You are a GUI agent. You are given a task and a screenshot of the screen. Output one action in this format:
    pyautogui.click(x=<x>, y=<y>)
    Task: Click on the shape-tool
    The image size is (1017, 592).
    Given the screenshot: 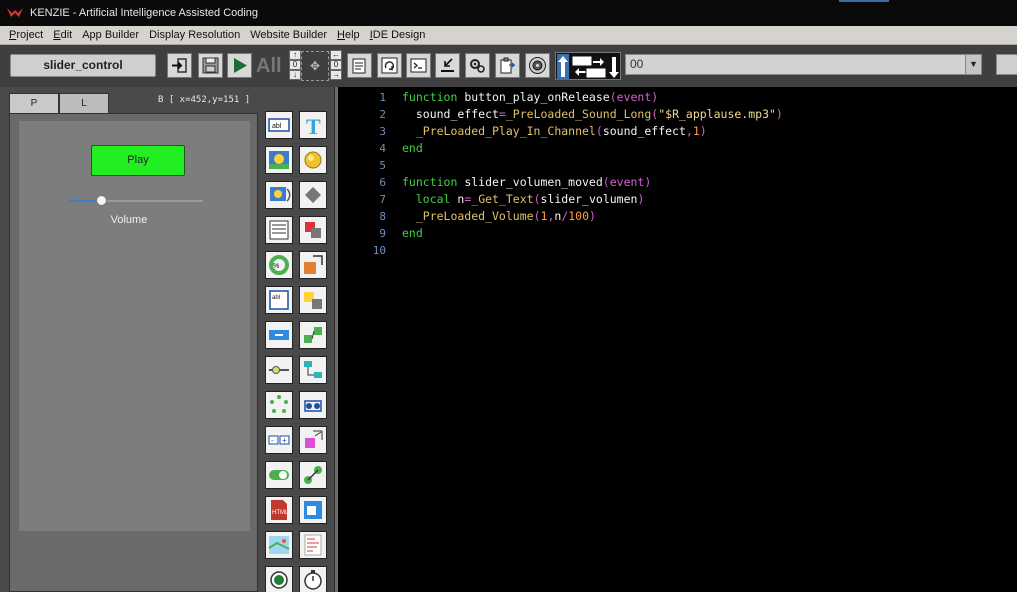 What is the action you would take?
    pyautogui.click(x=313, y=195)
    